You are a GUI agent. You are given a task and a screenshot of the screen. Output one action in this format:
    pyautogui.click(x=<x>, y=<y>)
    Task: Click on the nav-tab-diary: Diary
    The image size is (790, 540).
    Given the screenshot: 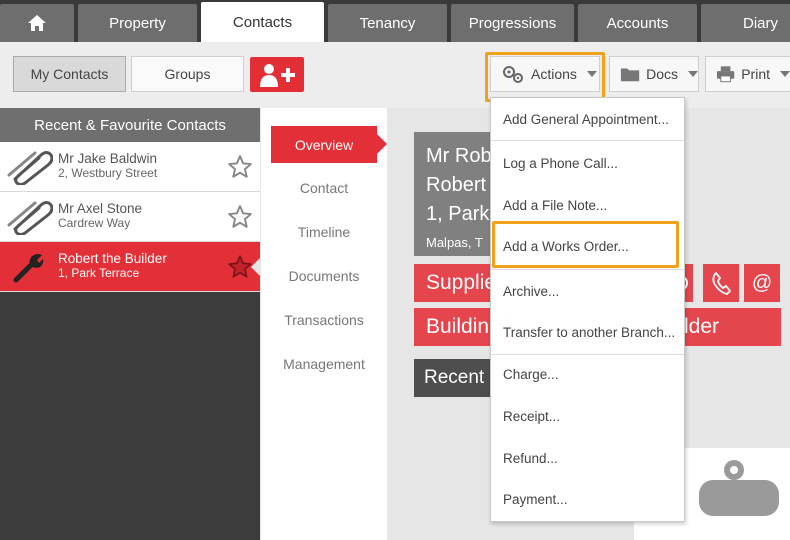 What is the action you would take?
    pyautogui.click(x=745, y=23)
    